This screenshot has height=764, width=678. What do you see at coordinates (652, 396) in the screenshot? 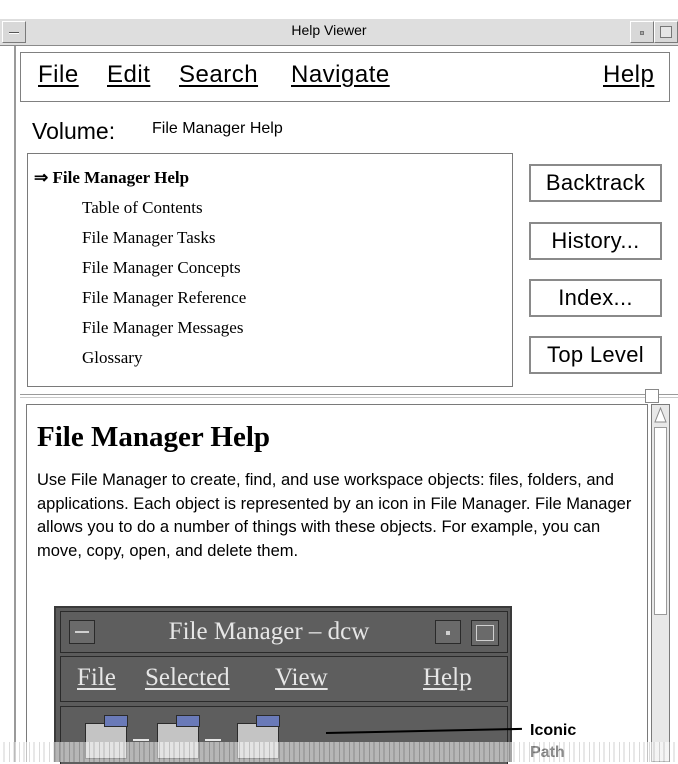
I see `pane-sash-handle` at bounding box center [652, 396].